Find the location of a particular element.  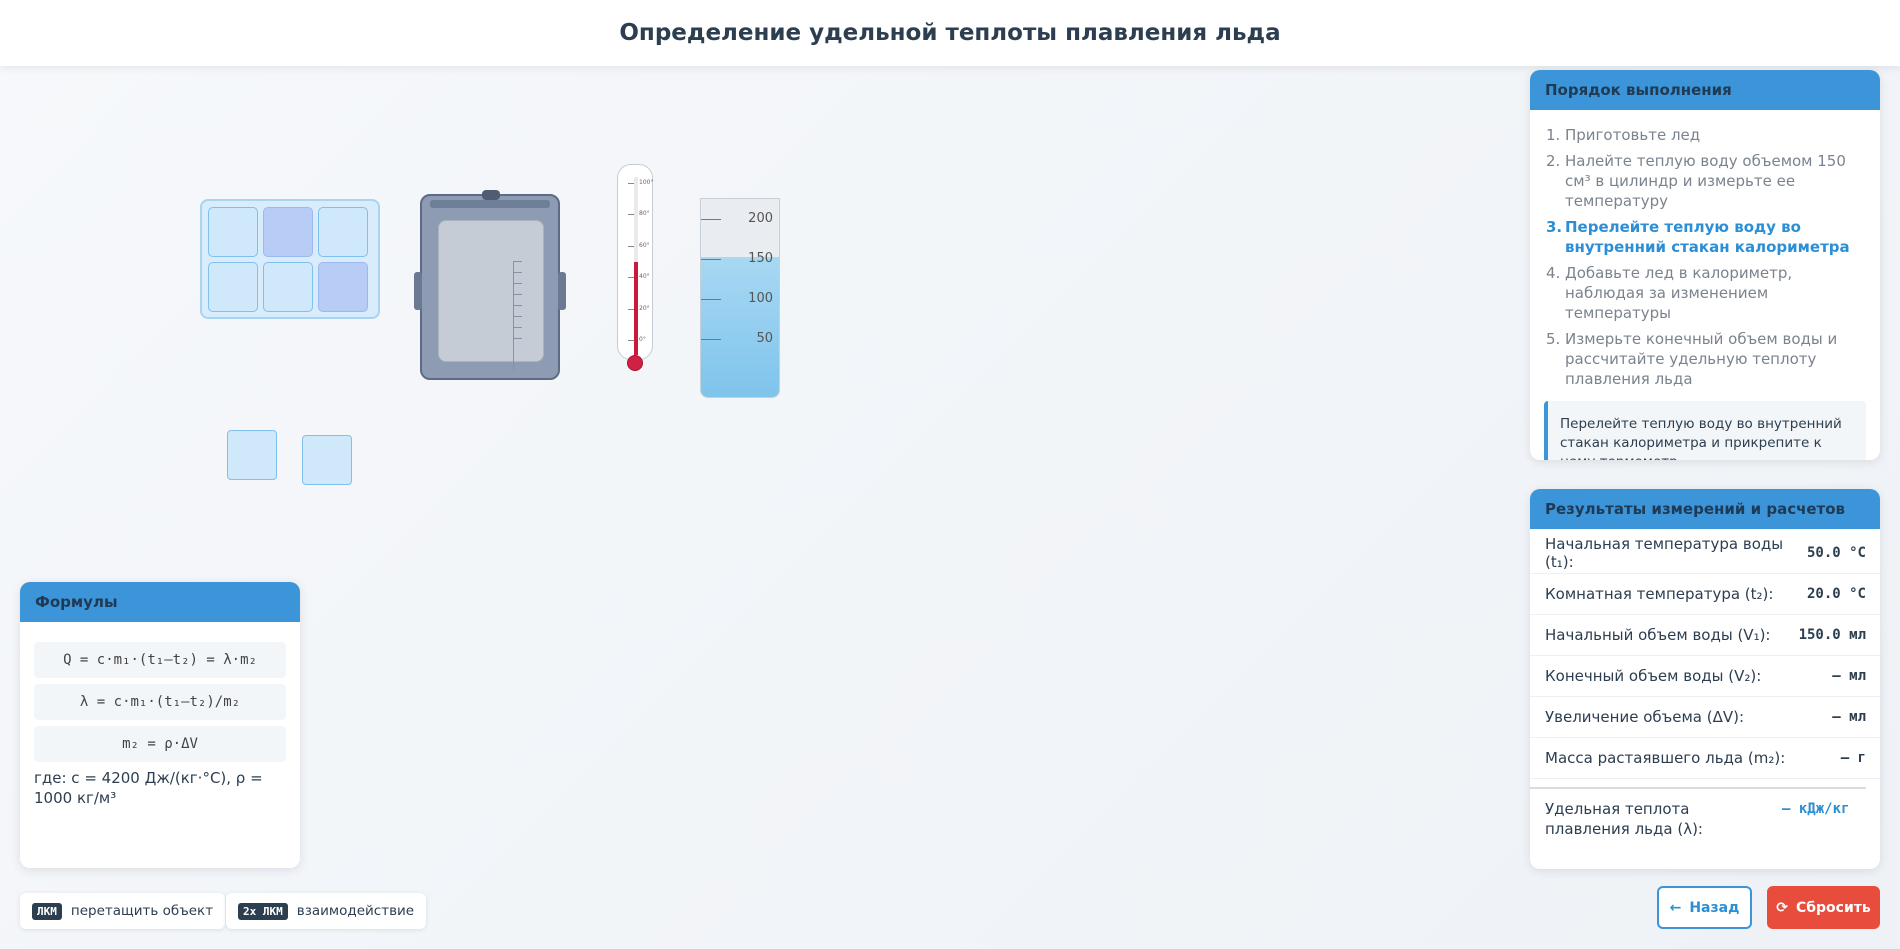

result-final-value: – кДж/кг is located at coordinates (1816, 809).